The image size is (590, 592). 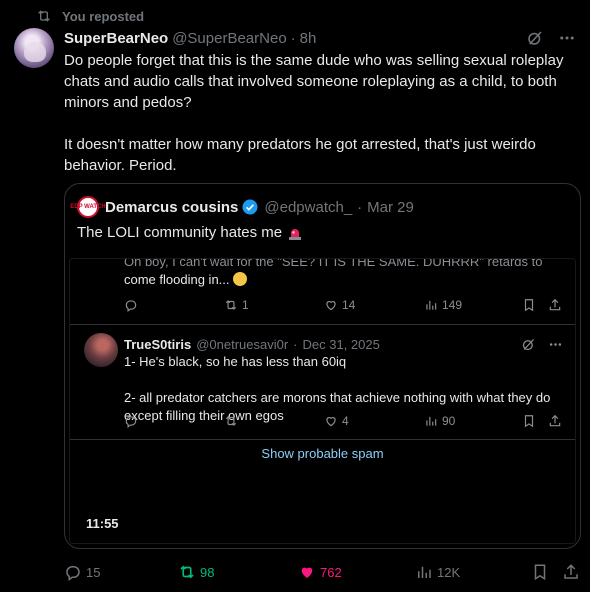 I want to click on reply-button: 15, so click(x=82, y=572).